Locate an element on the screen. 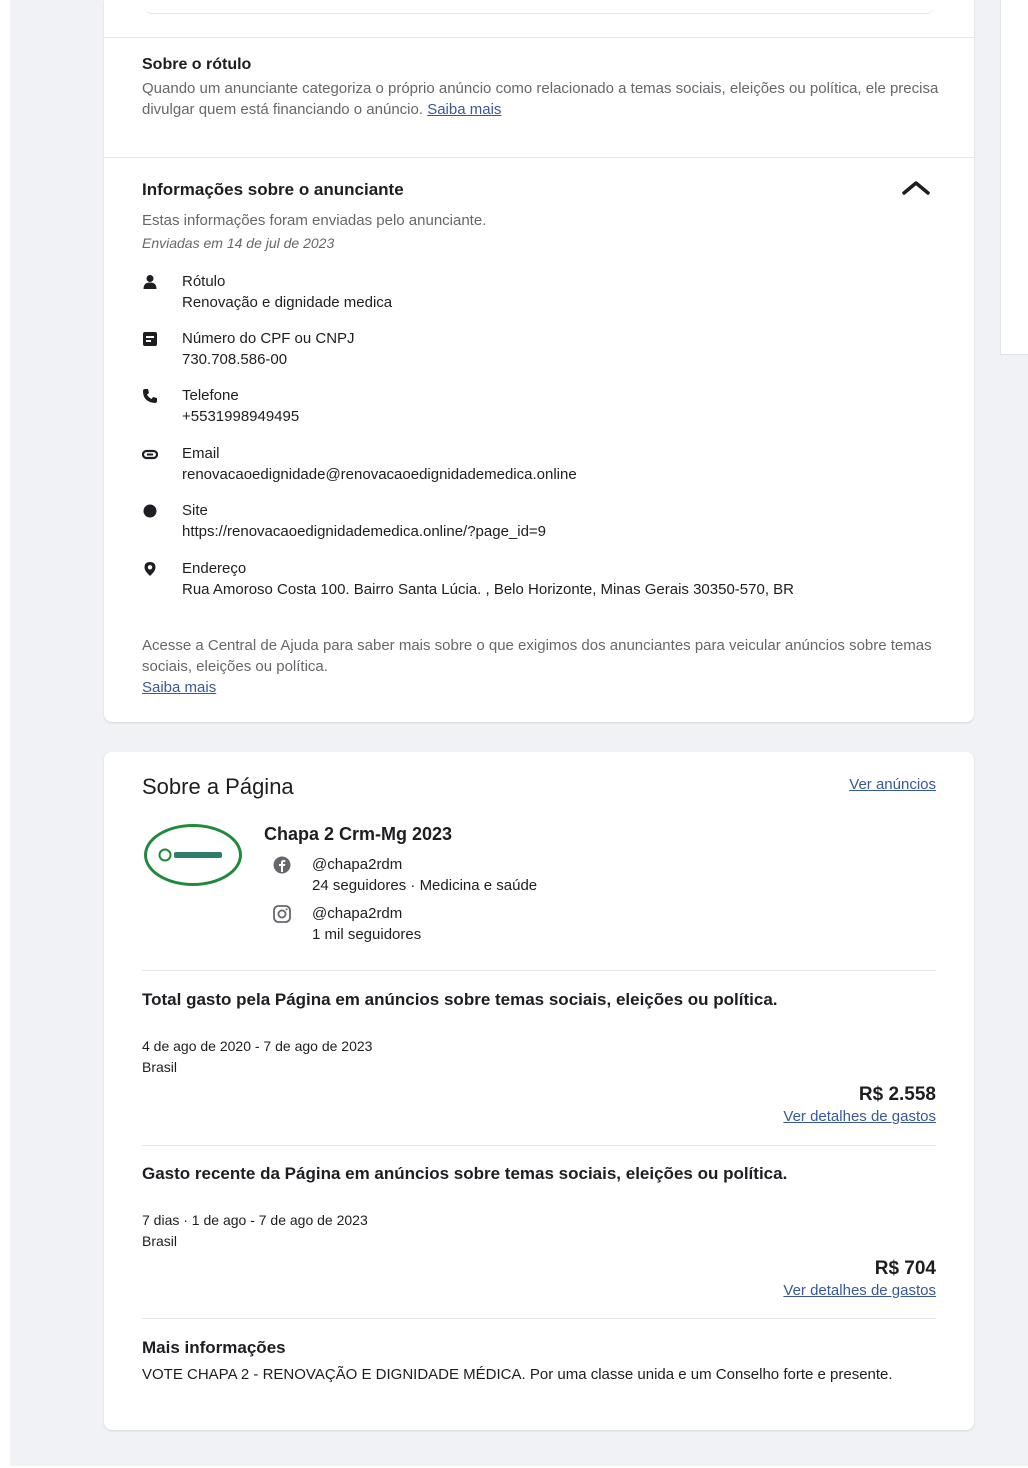 This screenshot has width=1028, height=1468. rotulo-title: Sobre o rótulo is located at coordinates (197, 64).